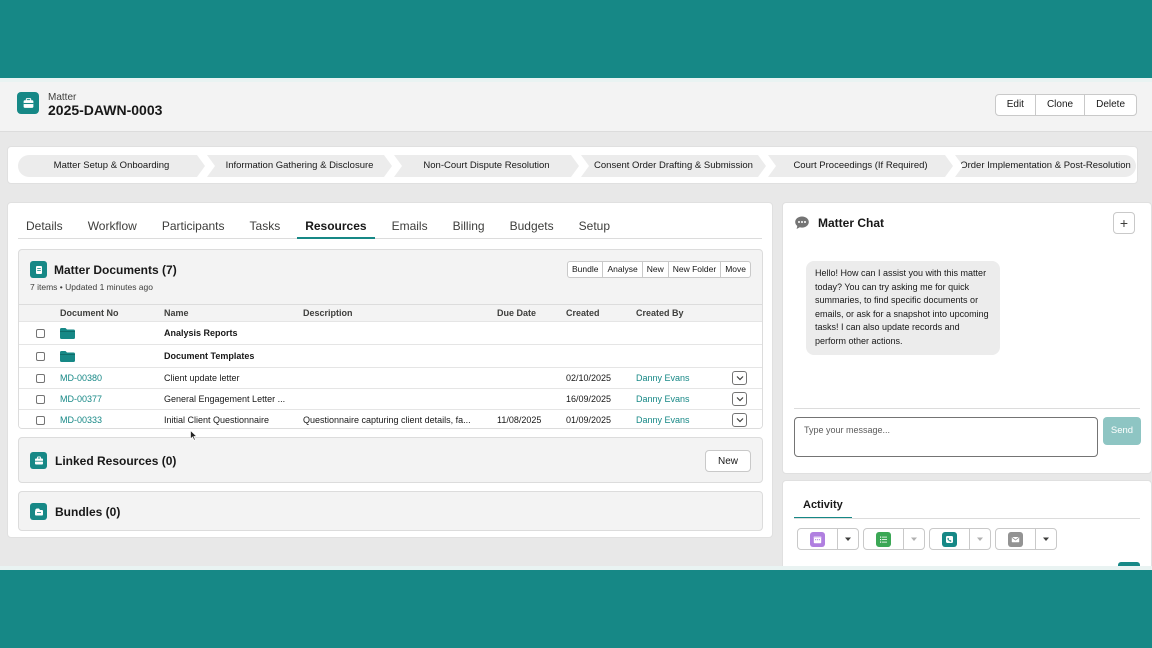 The height and width of the screenshot is (648, 1152). What do you see at coordinates (735, 269) in the screenshot?
I see `move-button: Move` at bounding box center [735, 269].